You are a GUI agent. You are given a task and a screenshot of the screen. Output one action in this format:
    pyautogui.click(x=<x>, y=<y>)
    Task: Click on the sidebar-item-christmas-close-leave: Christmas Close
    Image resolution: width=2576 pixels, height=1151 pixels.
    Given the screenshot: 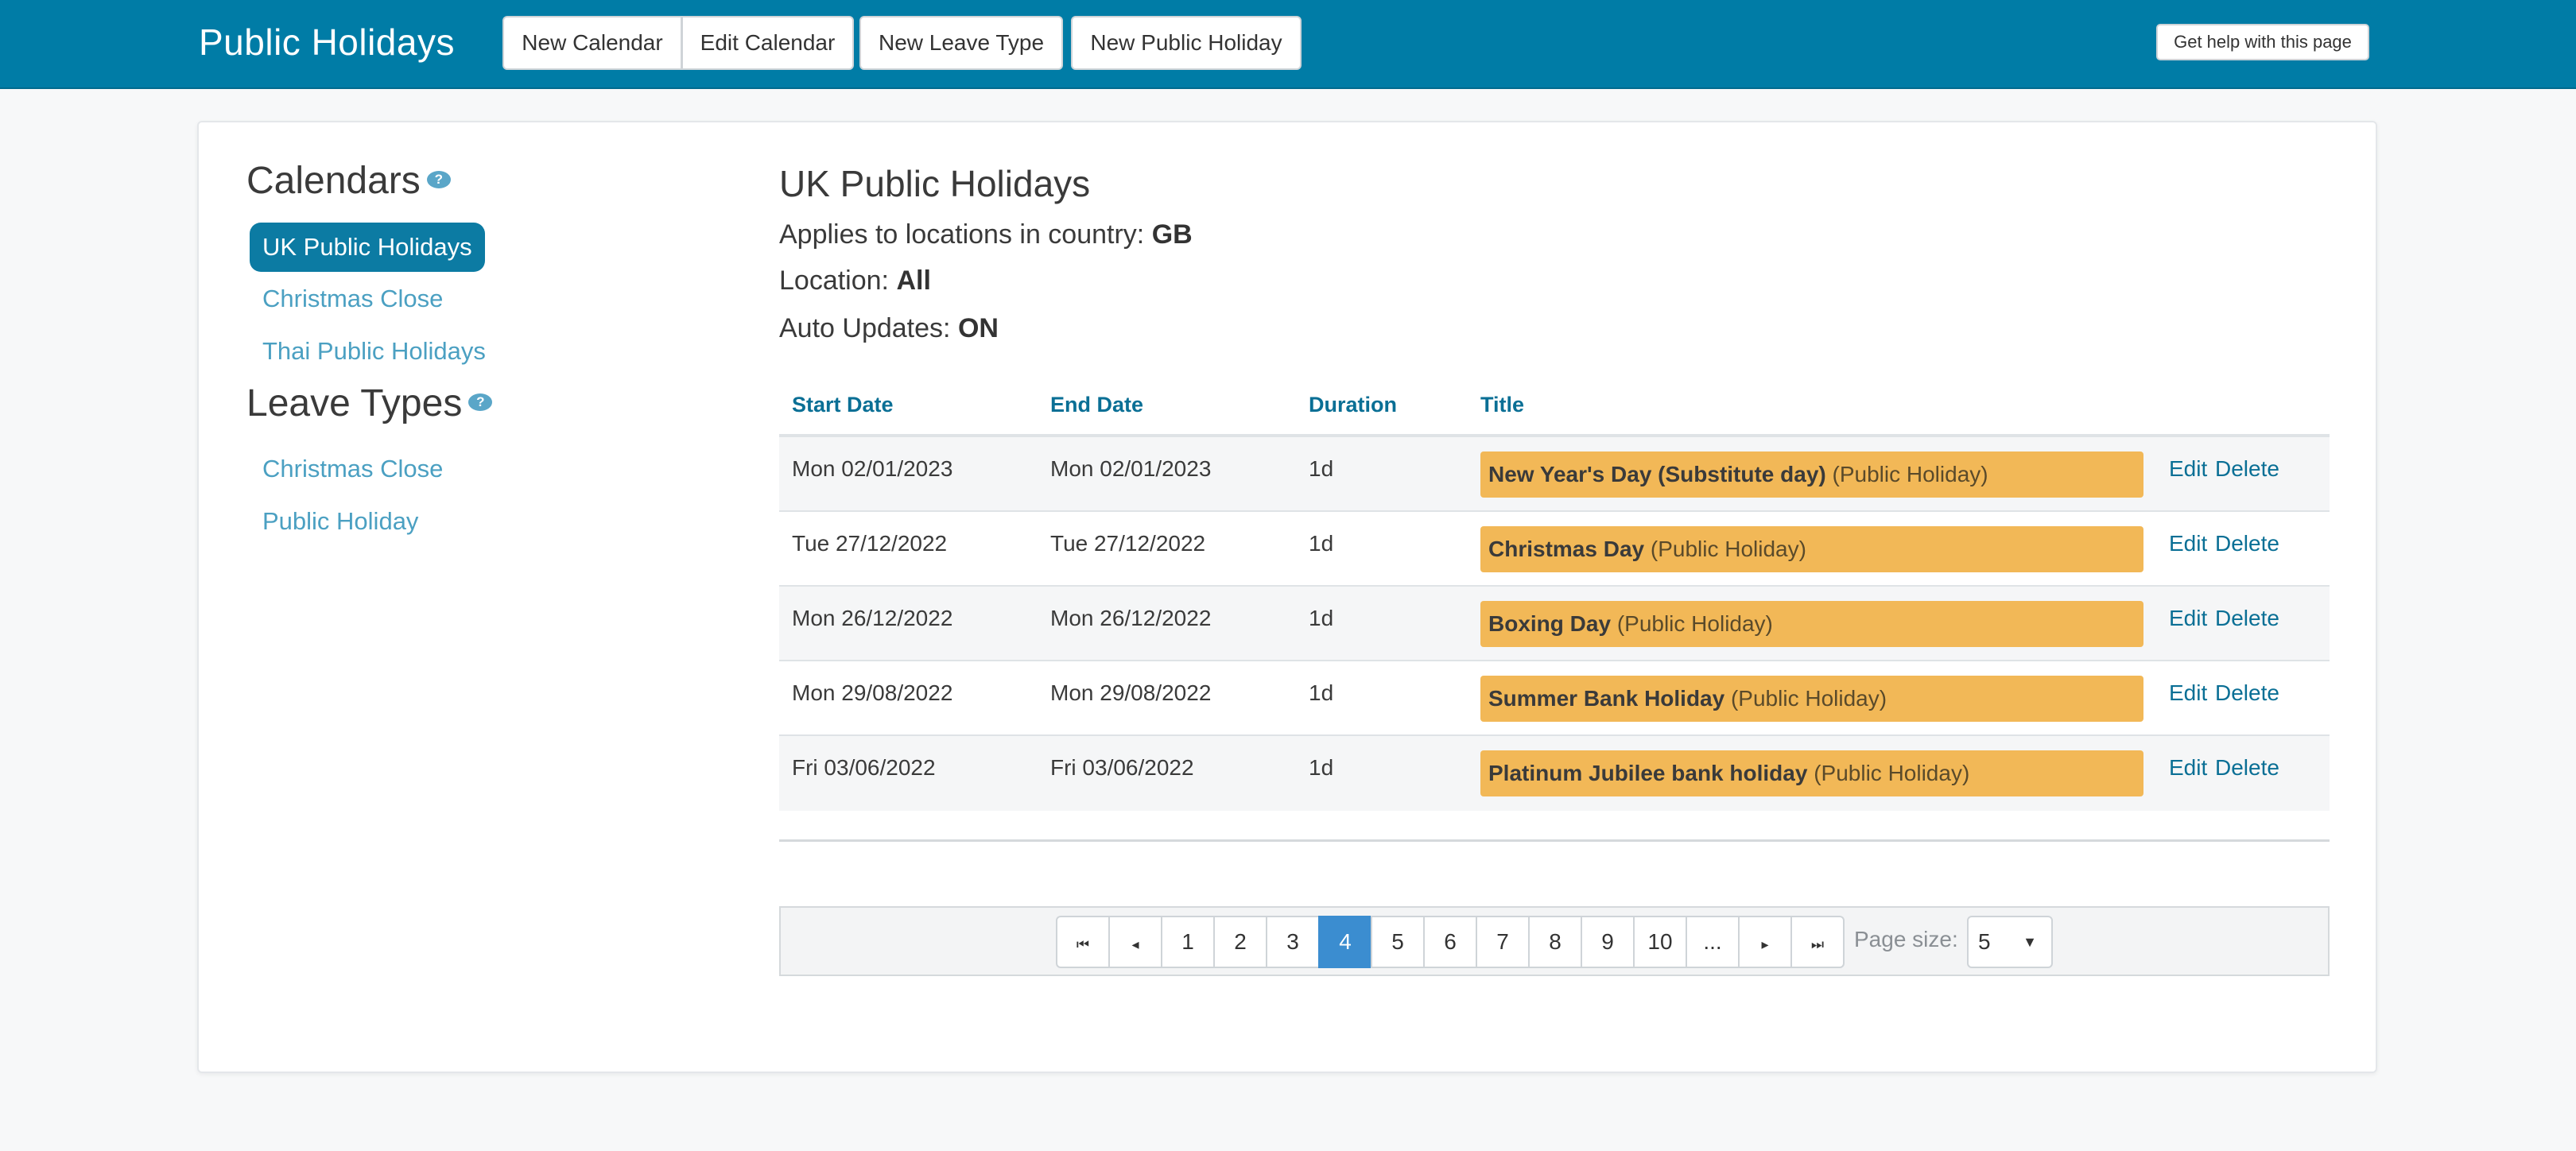 What is the action you would take?
    pyautogui.click(x=353, y=469)
    